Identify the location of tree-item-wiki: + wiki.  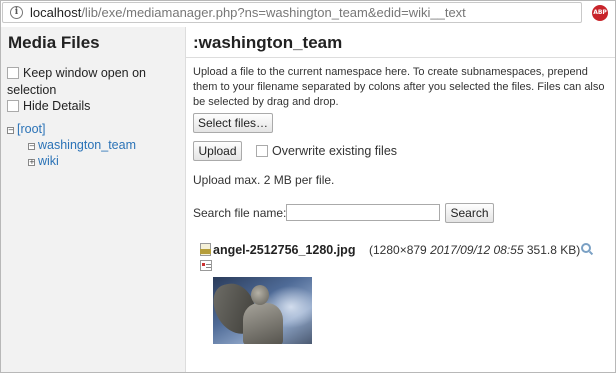
(43, 161).